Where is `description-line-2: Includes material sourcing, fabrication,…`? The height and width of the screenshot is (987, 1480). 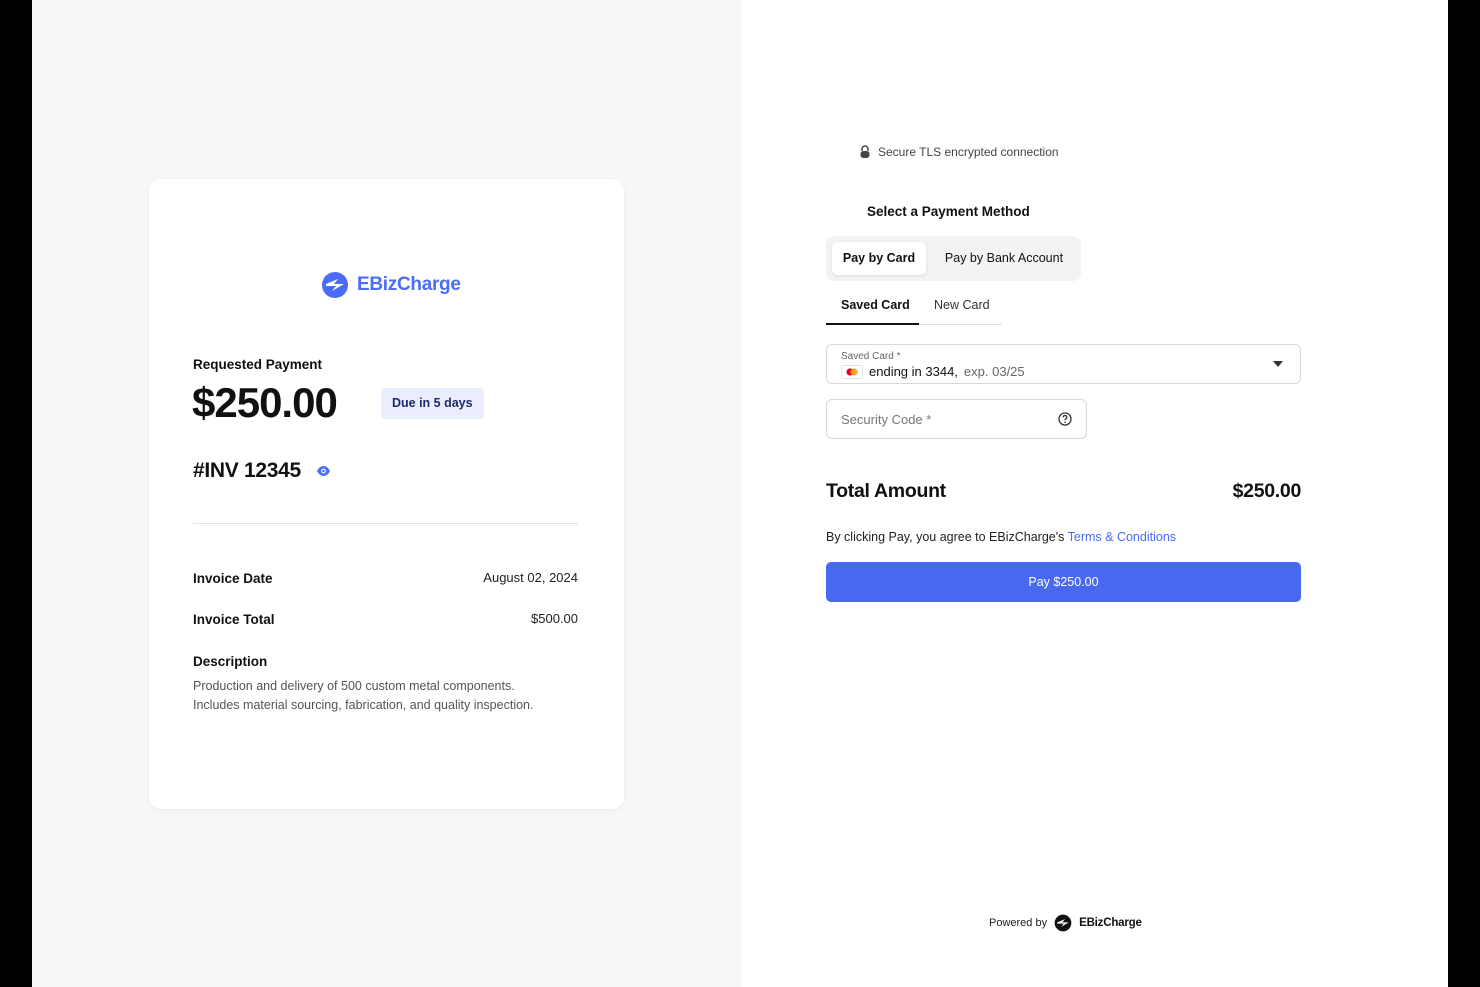 description-line-2: Includes material sourcing, fabrication,… is located at coordinates (363, 705).